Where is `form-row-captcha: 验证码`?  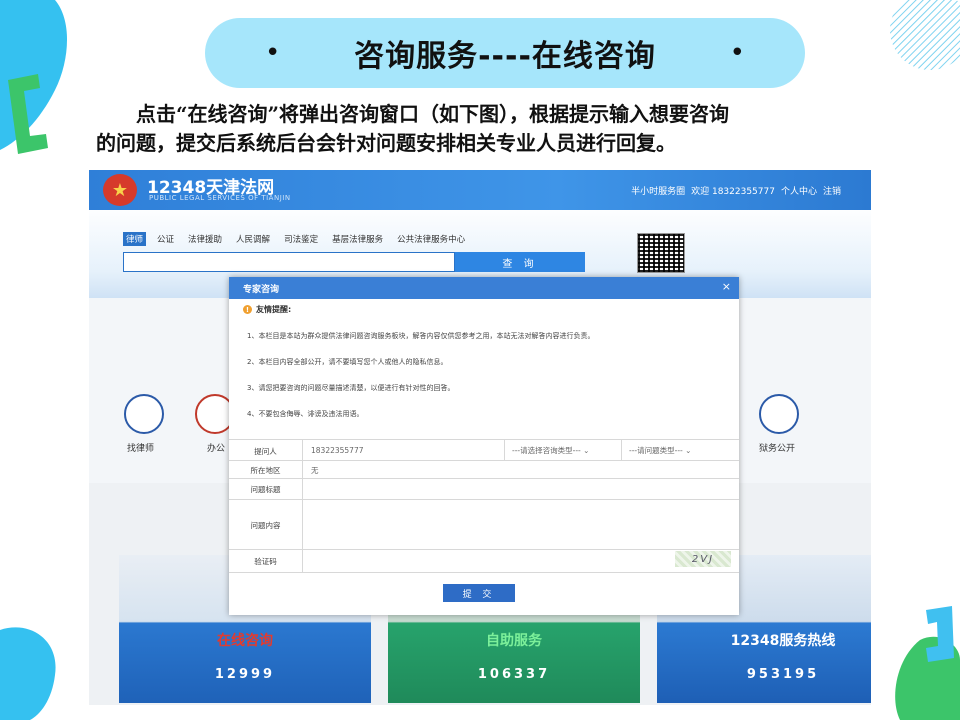
form-row-captcha: 验证码 is located at coordinates (484, 561).